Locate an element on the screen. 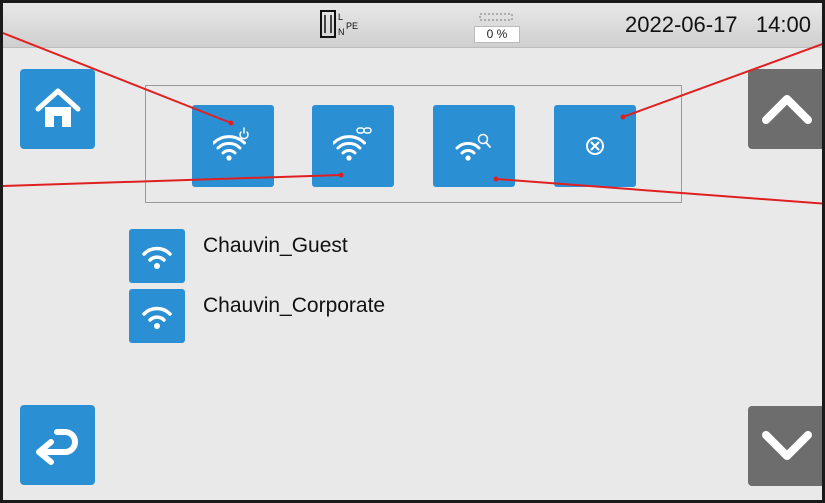  wifi-link-icon is located at coordinates (352, 144).